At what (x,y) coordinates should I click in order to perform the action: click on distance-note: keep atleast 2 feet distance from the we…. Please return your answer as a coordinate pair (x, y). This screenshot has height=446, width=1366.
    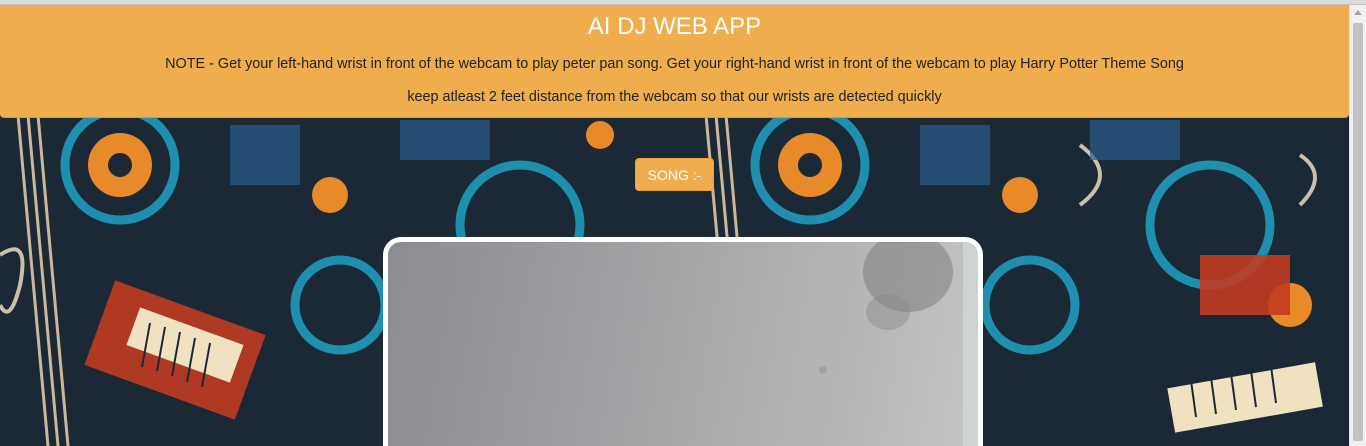
    Looking at the image, I should click on (674, 97).